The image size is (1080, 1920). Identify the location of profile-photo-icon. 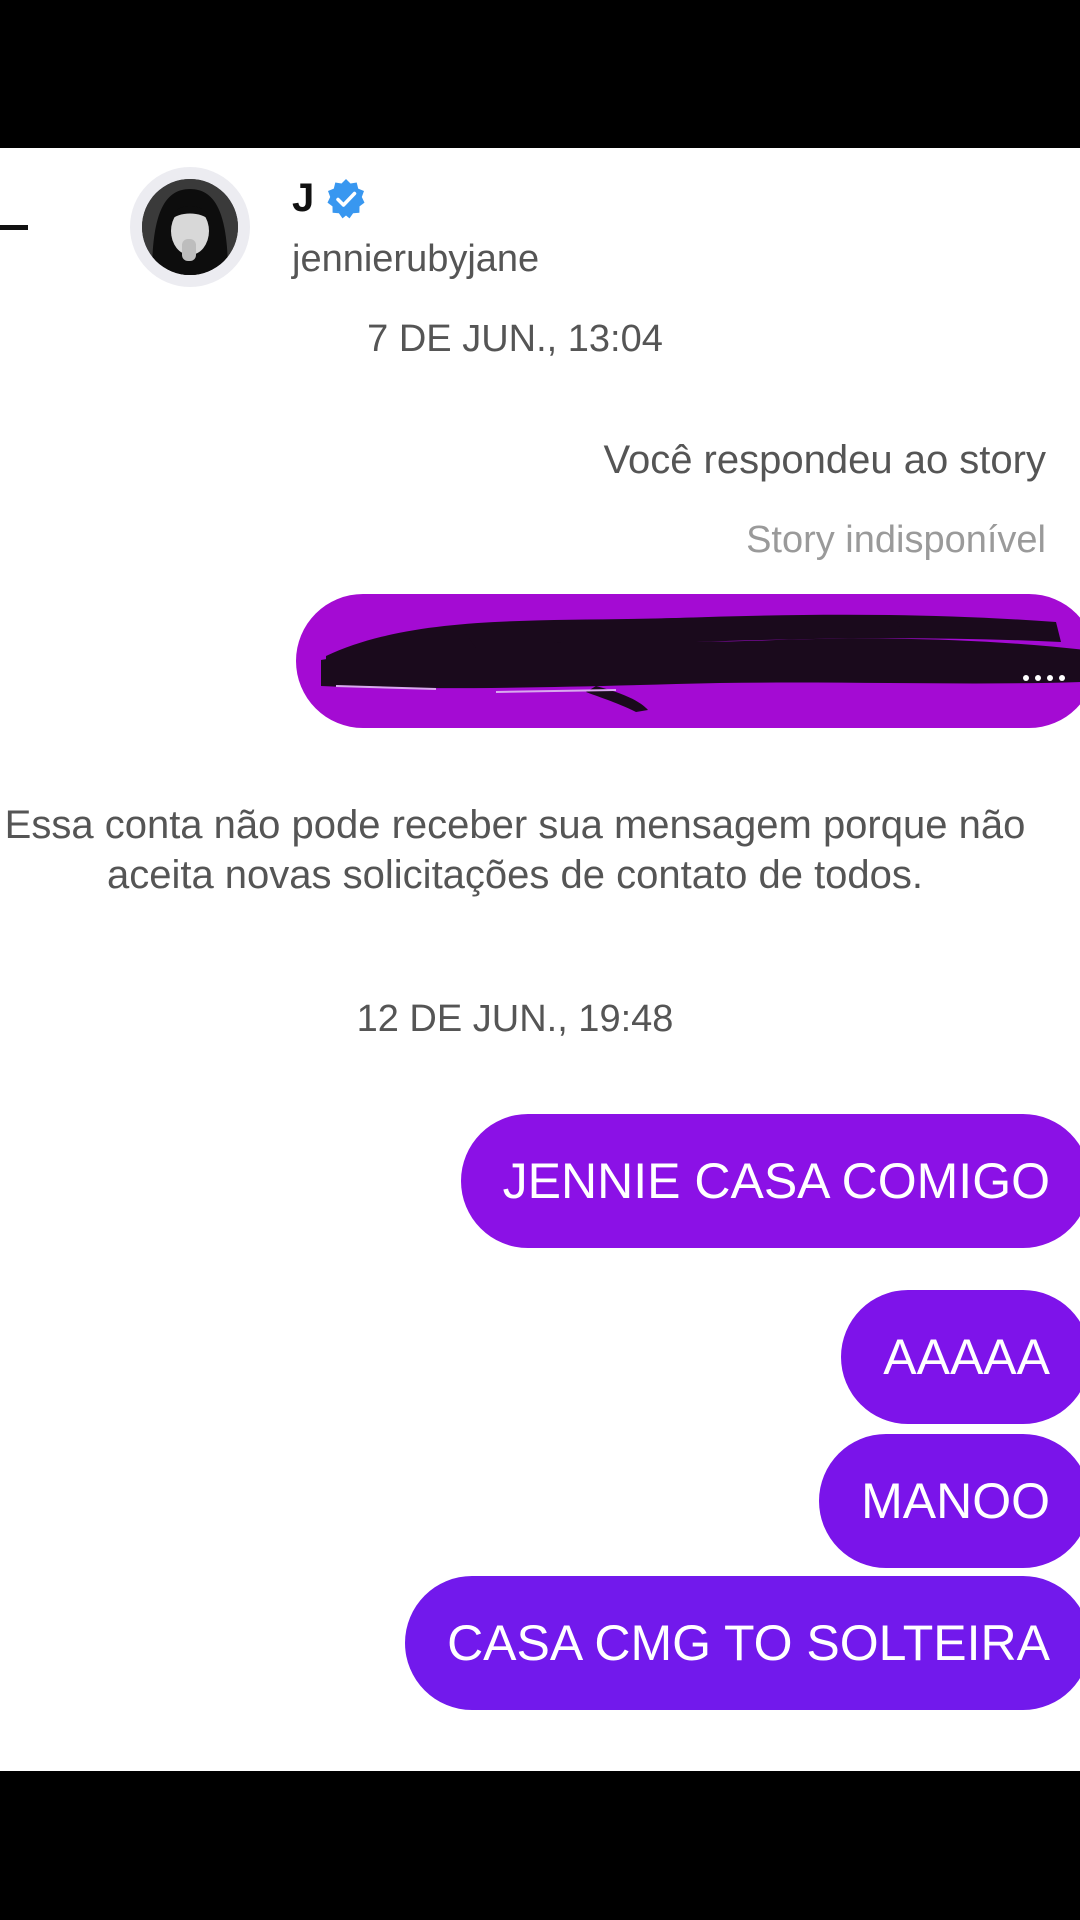
(190, 227).